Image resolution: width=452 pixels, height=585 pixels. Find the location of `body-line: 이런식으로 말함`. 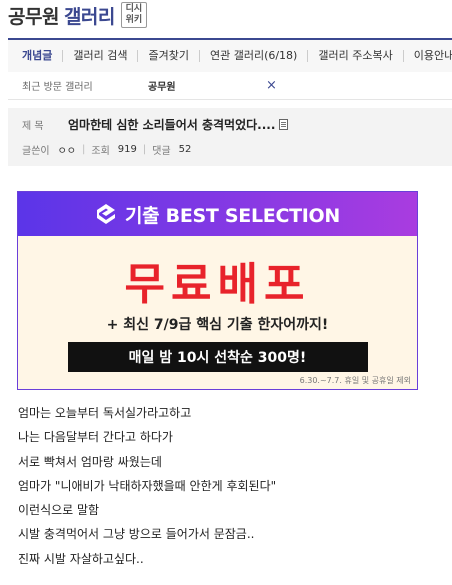

body-line: 이런식으로 말함 is located at coordinates (59, 510).